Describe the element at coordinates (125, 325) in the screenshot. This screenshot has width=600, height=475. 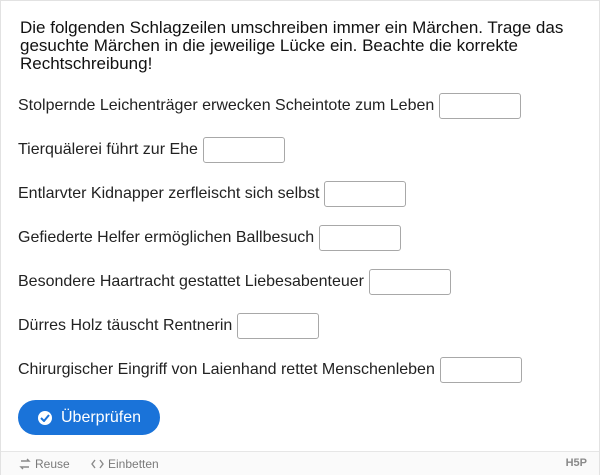
I see `headline-text: Dürres Holz täuscht Rentnerin` at that location.